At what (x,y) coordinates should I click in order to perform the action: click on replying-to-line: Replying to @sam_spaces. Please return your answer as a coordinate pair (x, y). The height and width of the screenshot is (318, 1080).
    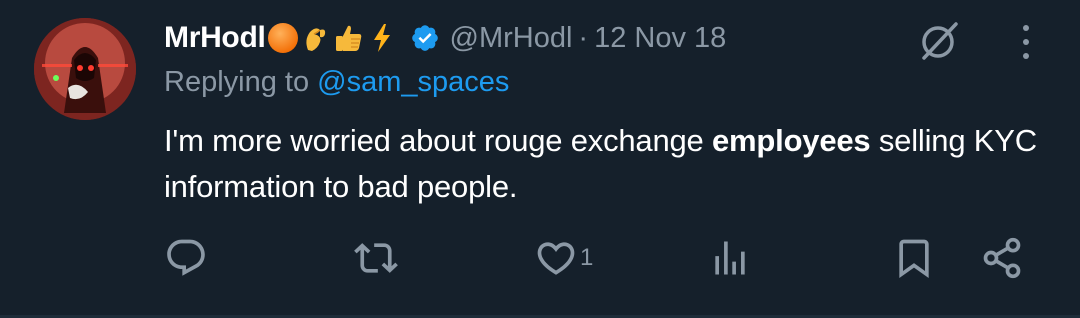
    Looking at the image, I should click on (336, 82).